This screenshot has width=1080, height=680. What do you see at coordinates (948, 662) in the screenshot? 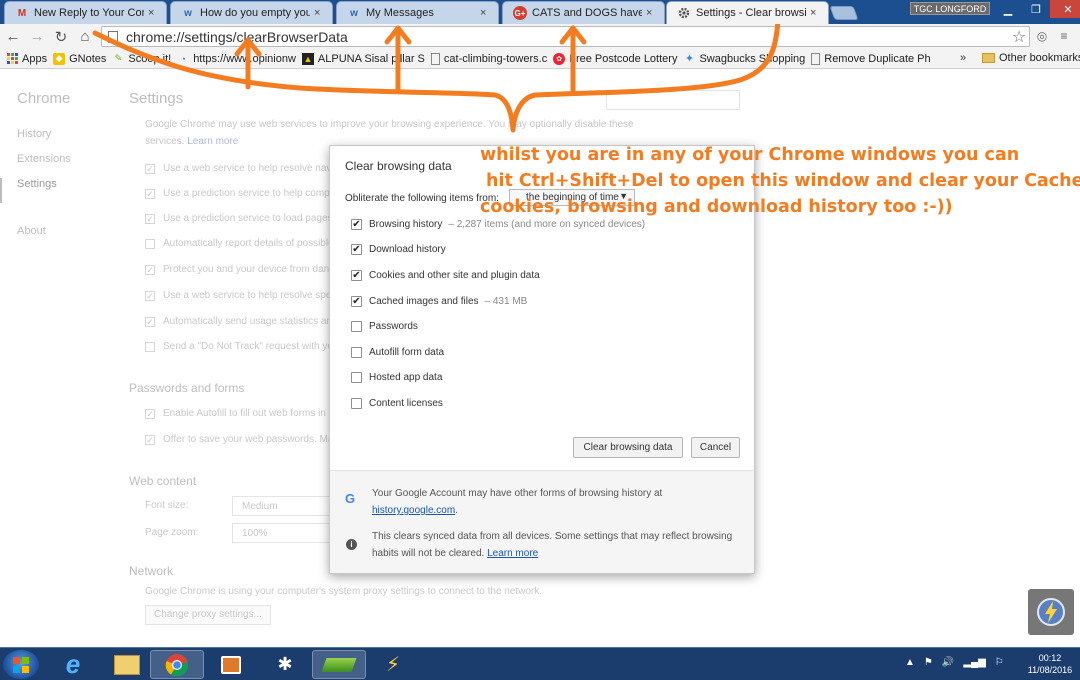
I see `volume-icon: 🔊` at bounding box center [948, 662].